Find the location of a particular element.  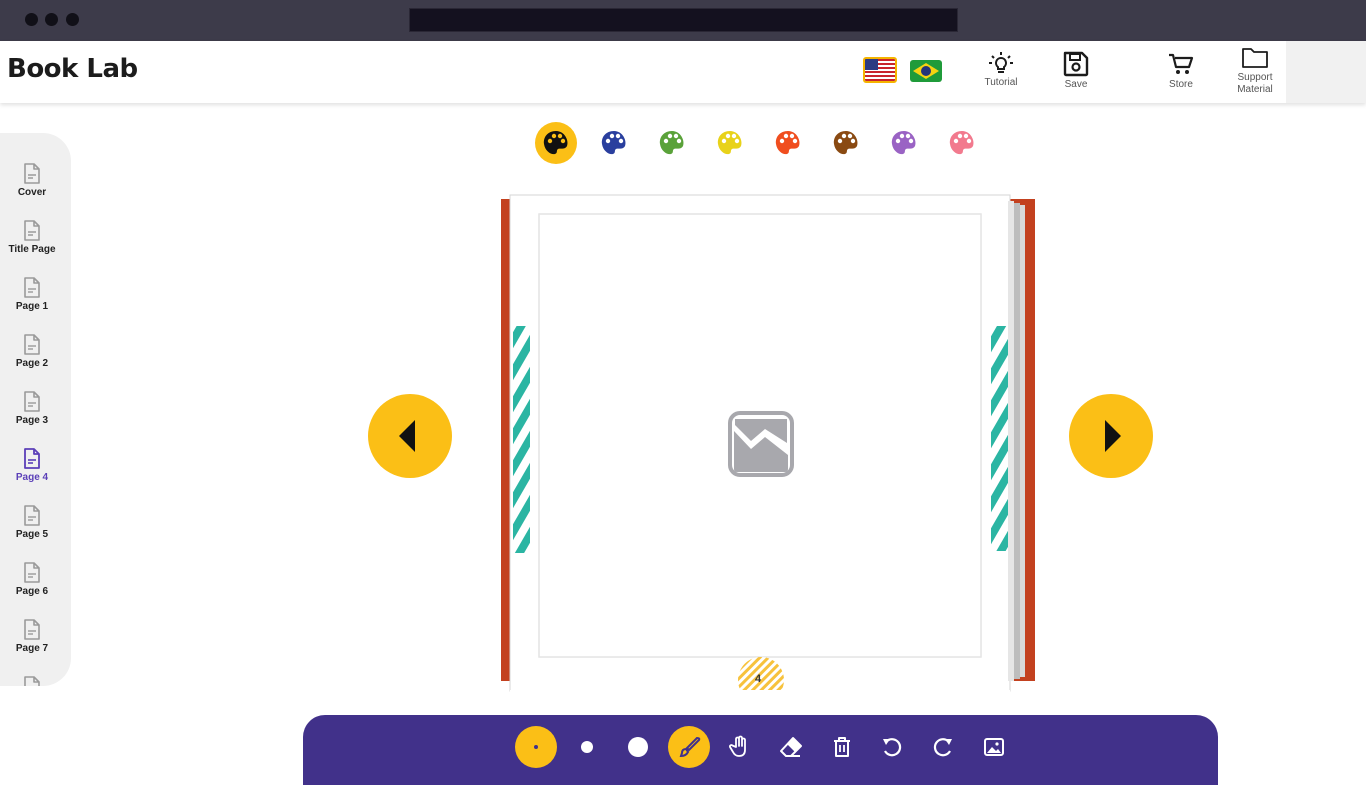

arrow-right-icon is located at coordinates (1113, 436).